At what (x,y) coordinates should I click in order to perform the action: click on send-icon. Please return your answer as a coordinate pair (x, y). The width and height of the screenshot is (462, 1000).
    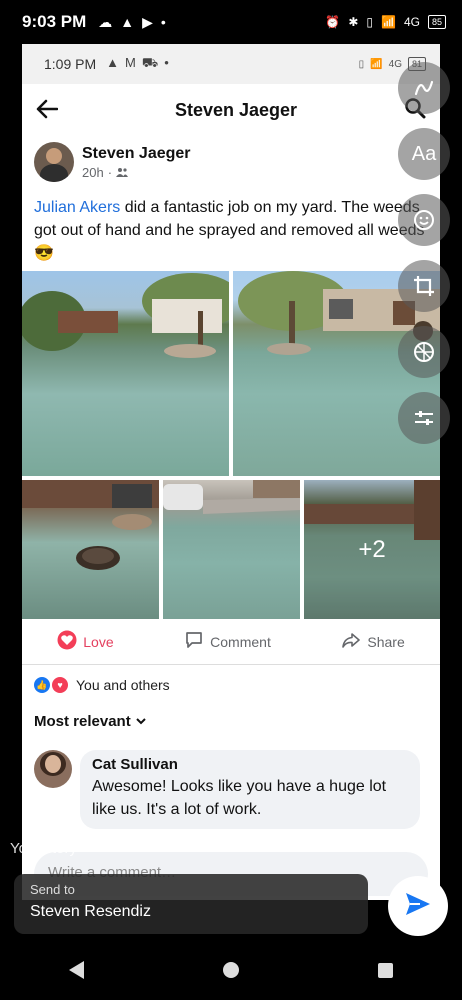
    Looking at the image, I should click on (418, 906).